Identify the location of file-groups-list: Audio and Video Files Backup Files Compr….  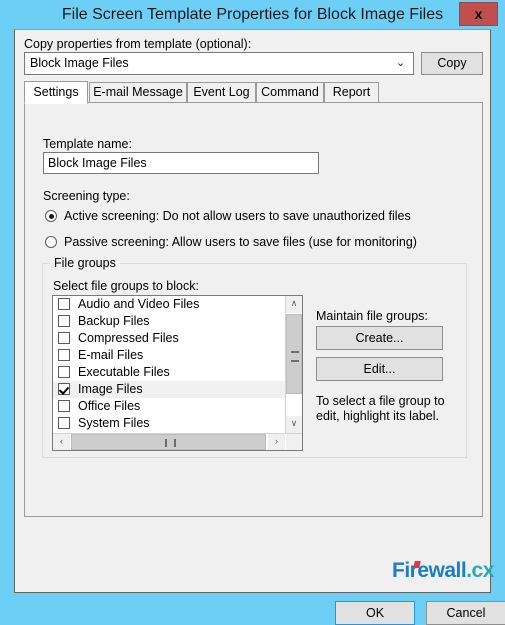
(169, 364).